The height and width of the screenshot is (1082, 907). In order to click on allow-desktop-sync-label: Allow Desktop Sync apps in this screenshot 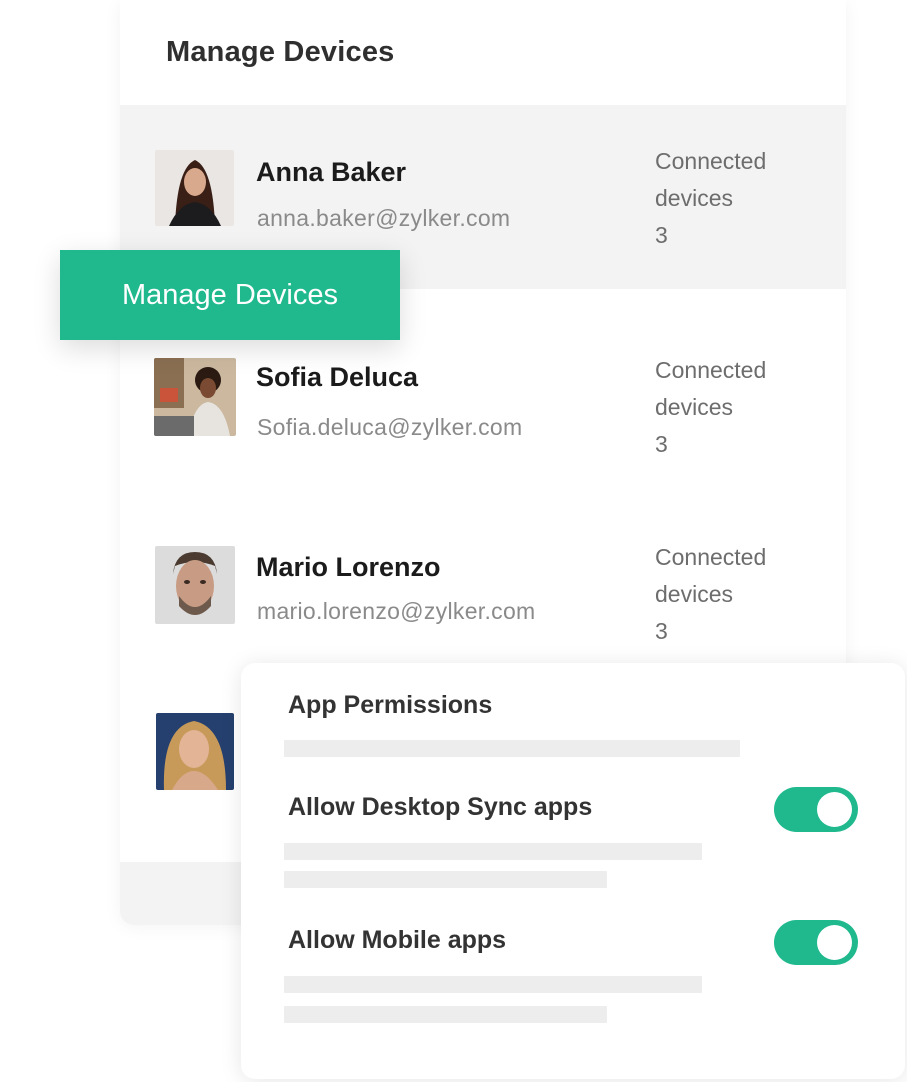, I will do `click(440, 807)`.